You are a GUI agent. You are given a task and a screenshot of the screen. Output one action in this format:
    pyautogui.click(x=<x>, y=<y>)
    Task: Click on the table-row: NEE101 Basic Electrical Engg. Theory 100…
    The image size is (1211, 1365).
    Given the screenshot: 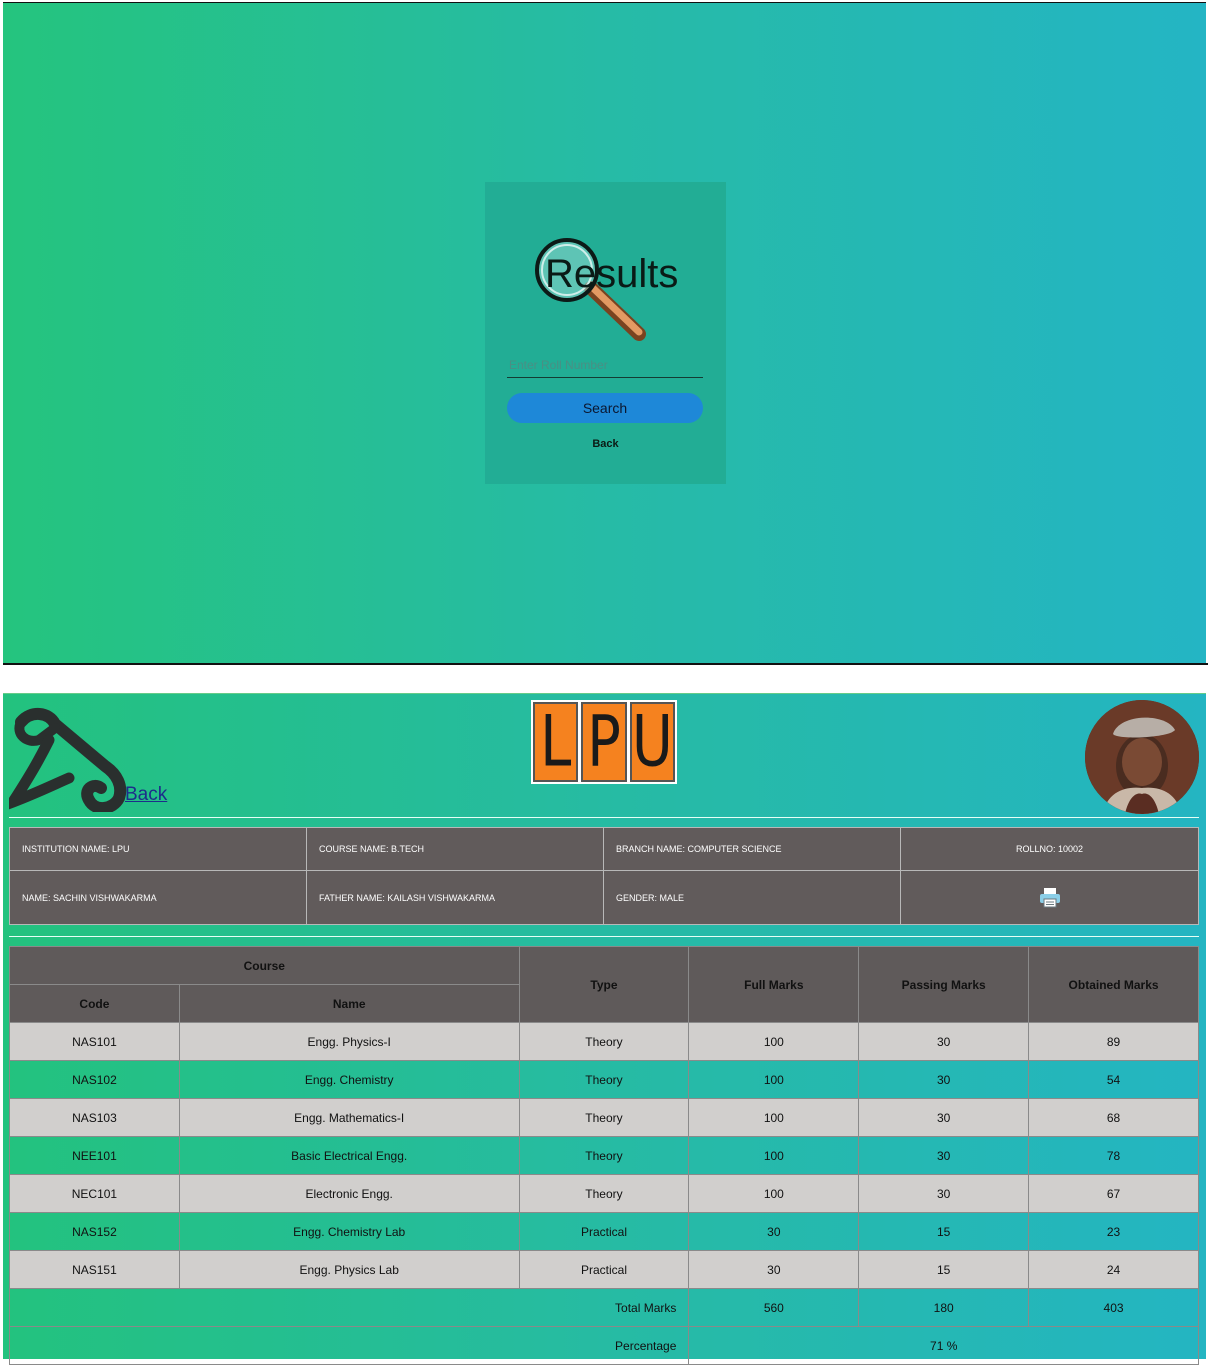 What is the action you would take?
    pyautogui.click(x=604, y=1155)
    